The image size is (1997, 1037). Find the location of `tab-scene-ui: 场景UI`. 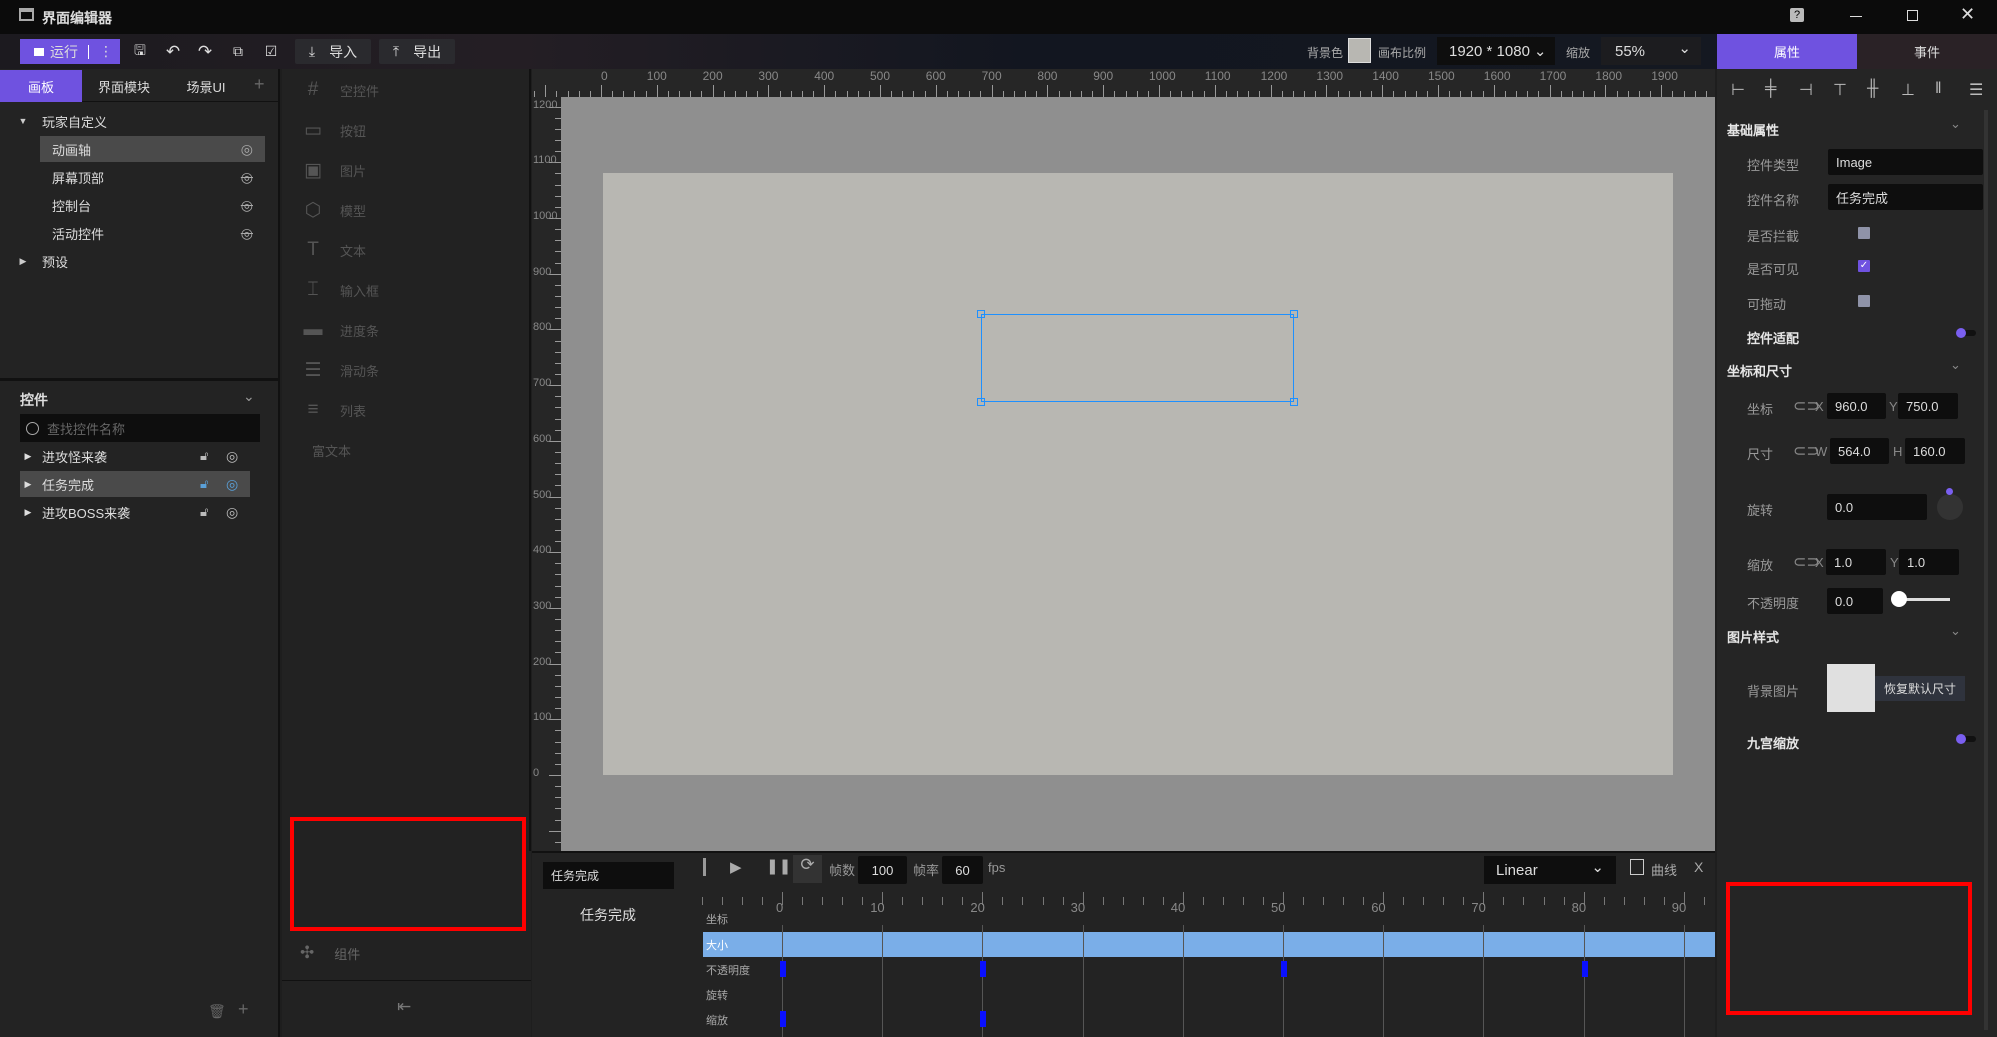

tab-scene-ui: 场景UI is located at coordinates (206, 86).